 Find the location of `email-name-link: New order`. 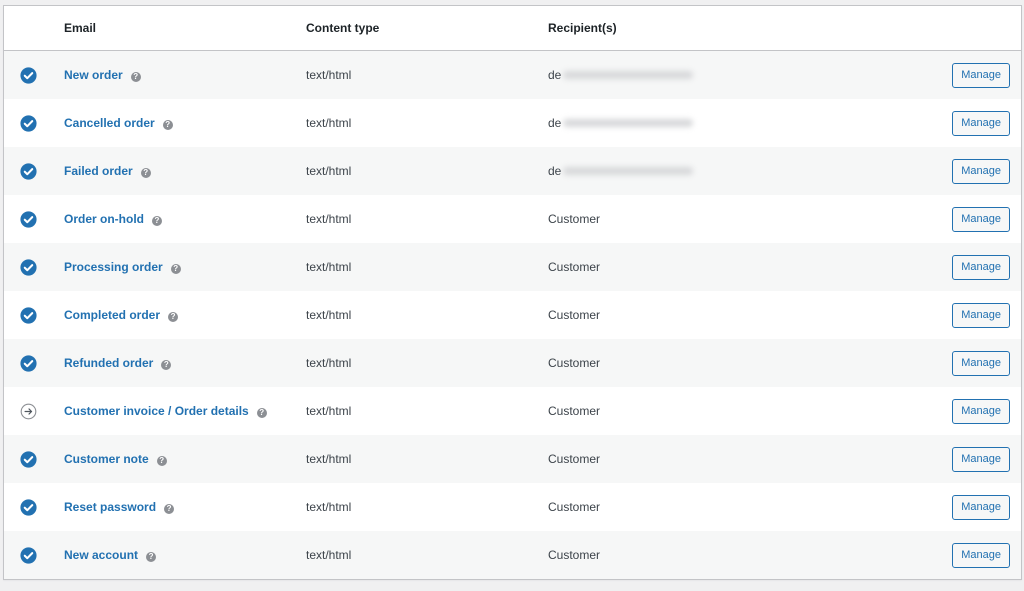

email-name-link: New order is located at coordinates (93, 75).